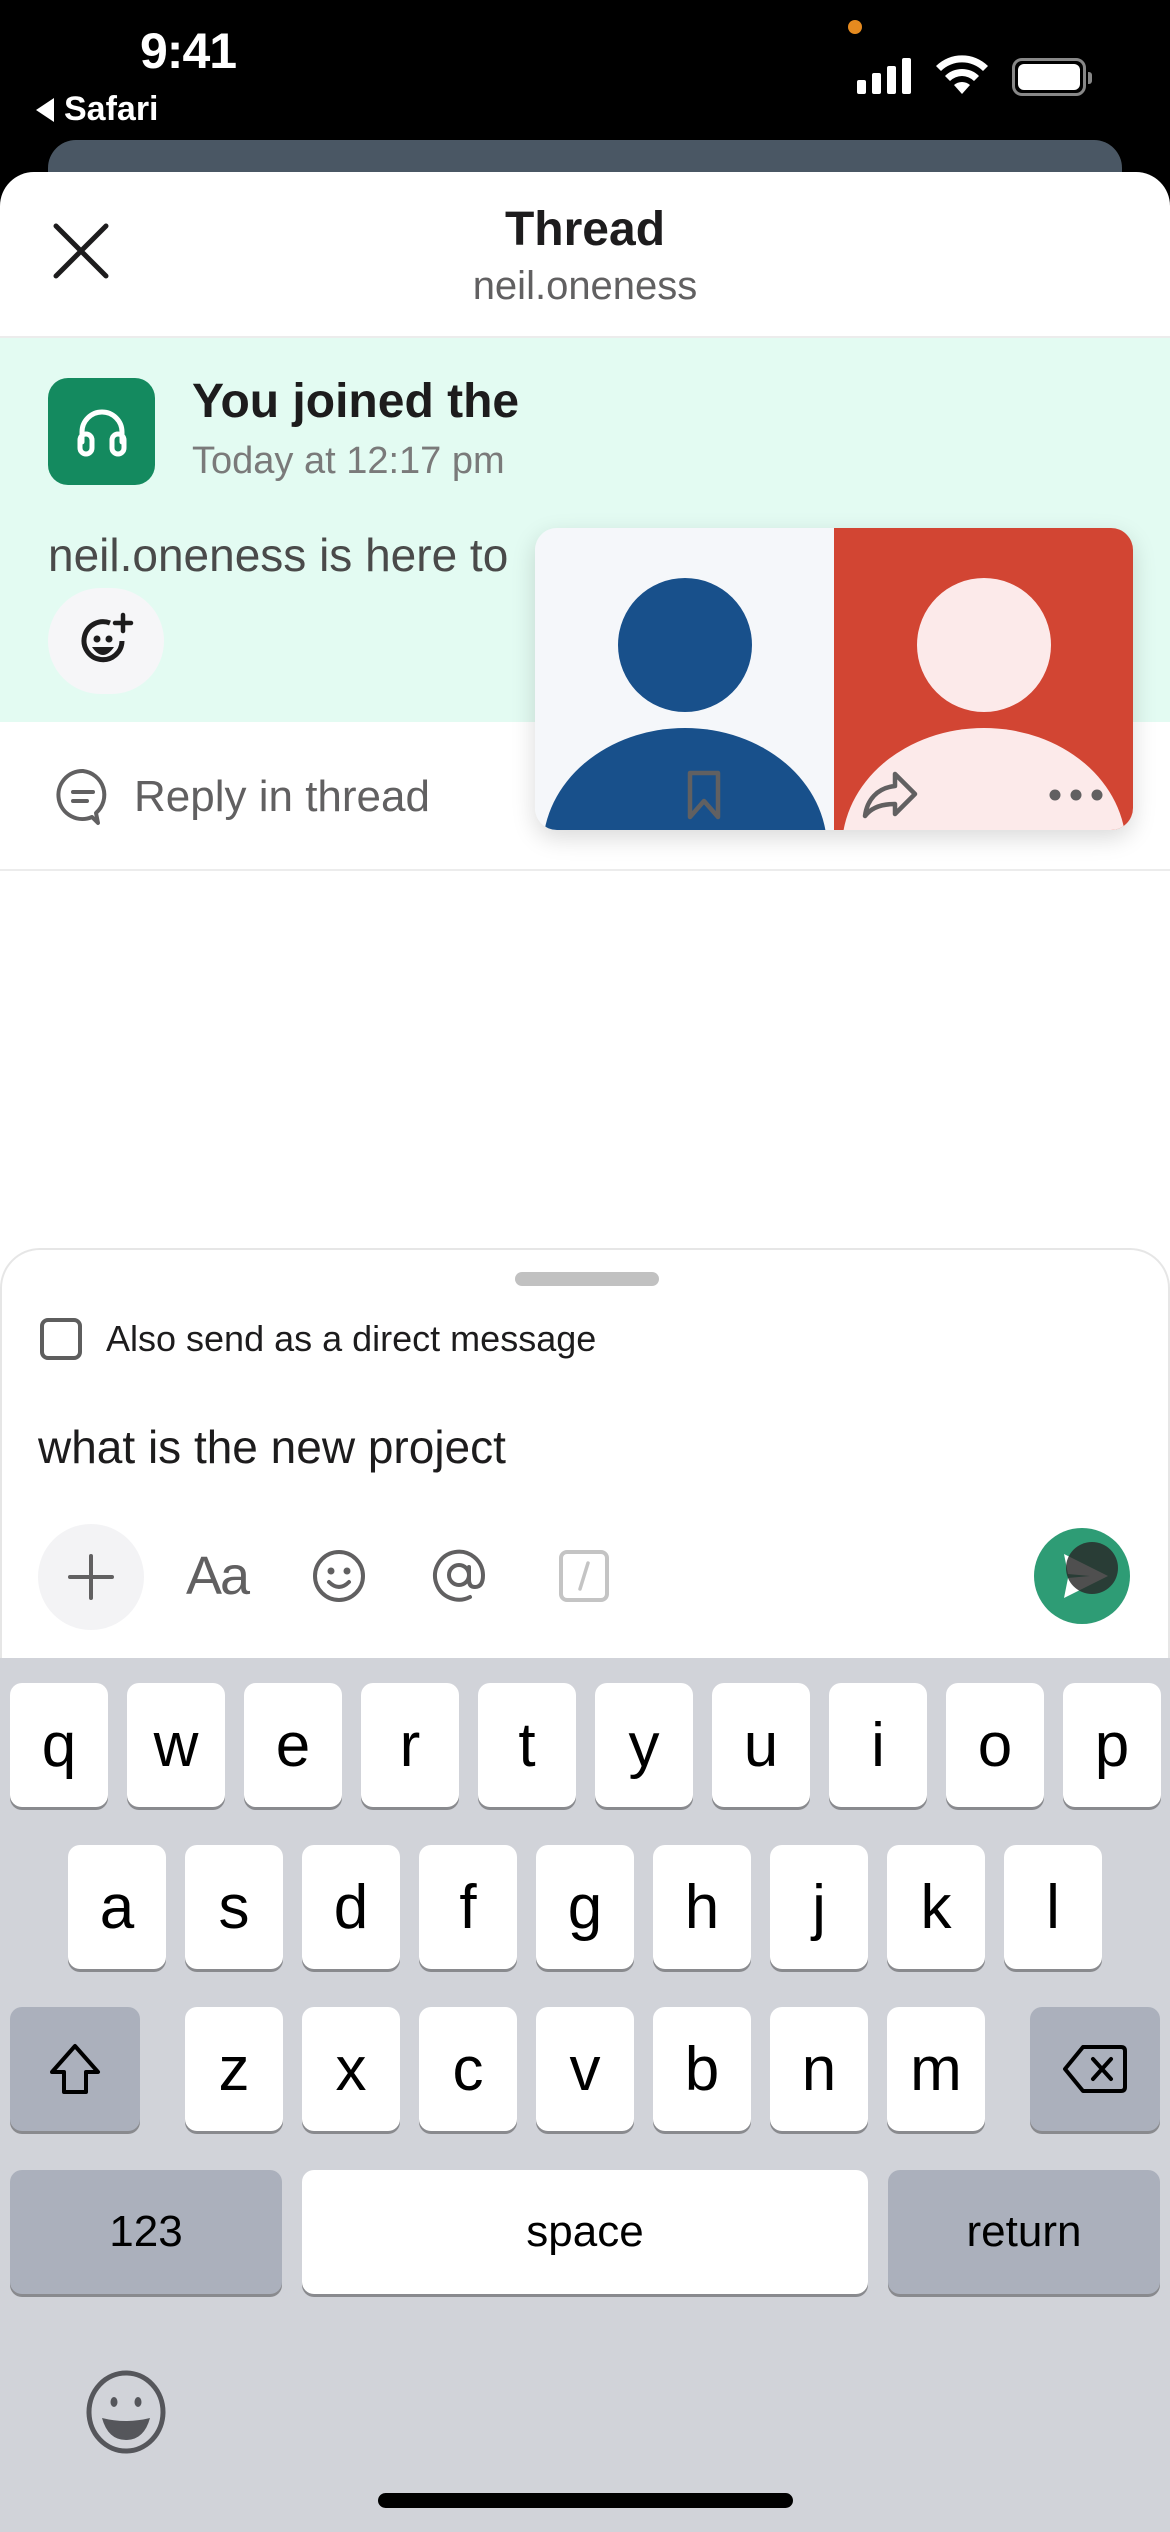  I want to click on add-reaction-button, so click(106, 641).